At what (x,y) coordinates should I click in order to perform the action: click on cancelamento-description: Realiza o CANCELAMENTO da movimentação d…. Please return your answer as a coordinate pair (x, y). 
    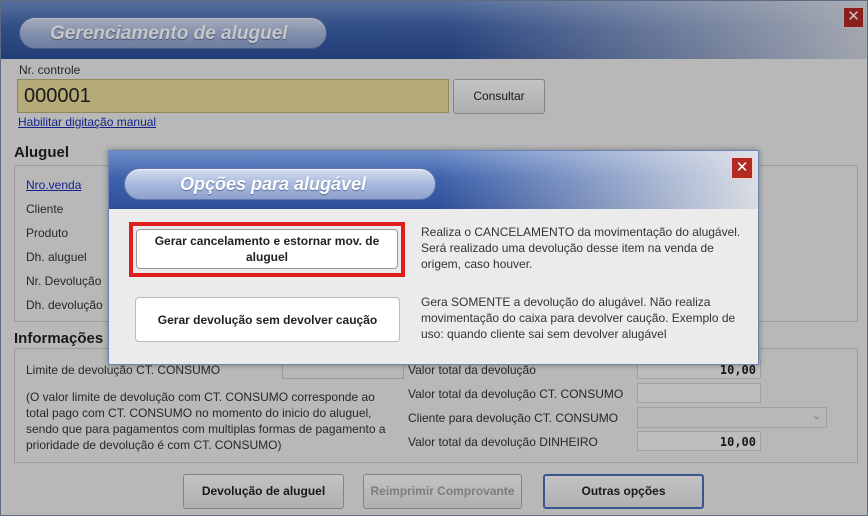
    Looking at the image, I should click on (581, 248).